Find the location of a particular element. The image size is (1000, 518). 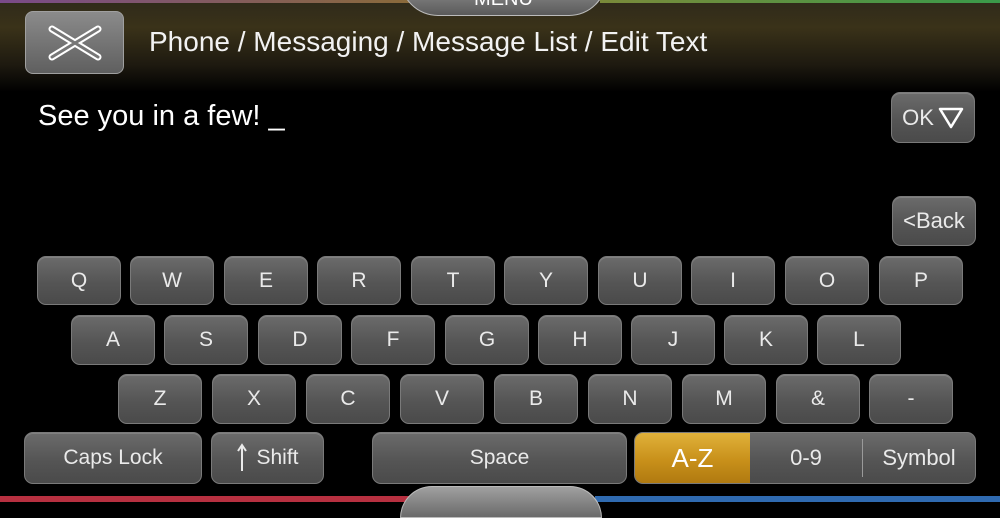

space-button: Space is located at coordinates (499, 458).